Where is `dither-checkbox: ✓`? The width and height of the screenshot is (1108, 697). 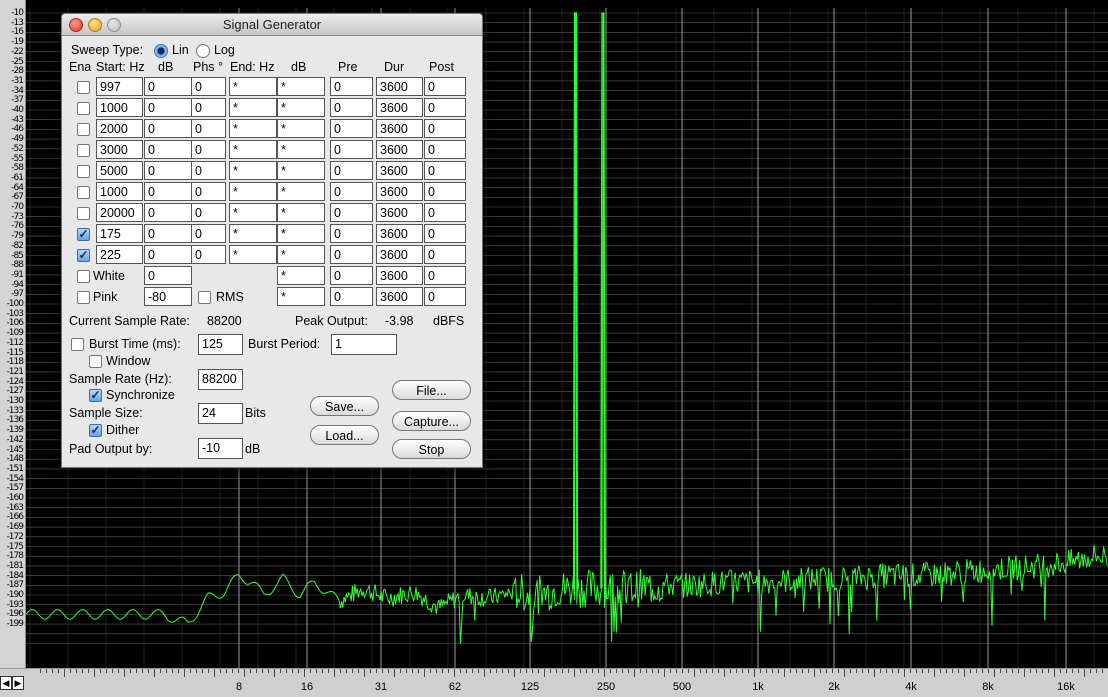
dither-checkbox: ✓ is located at coordinates (95, 430).